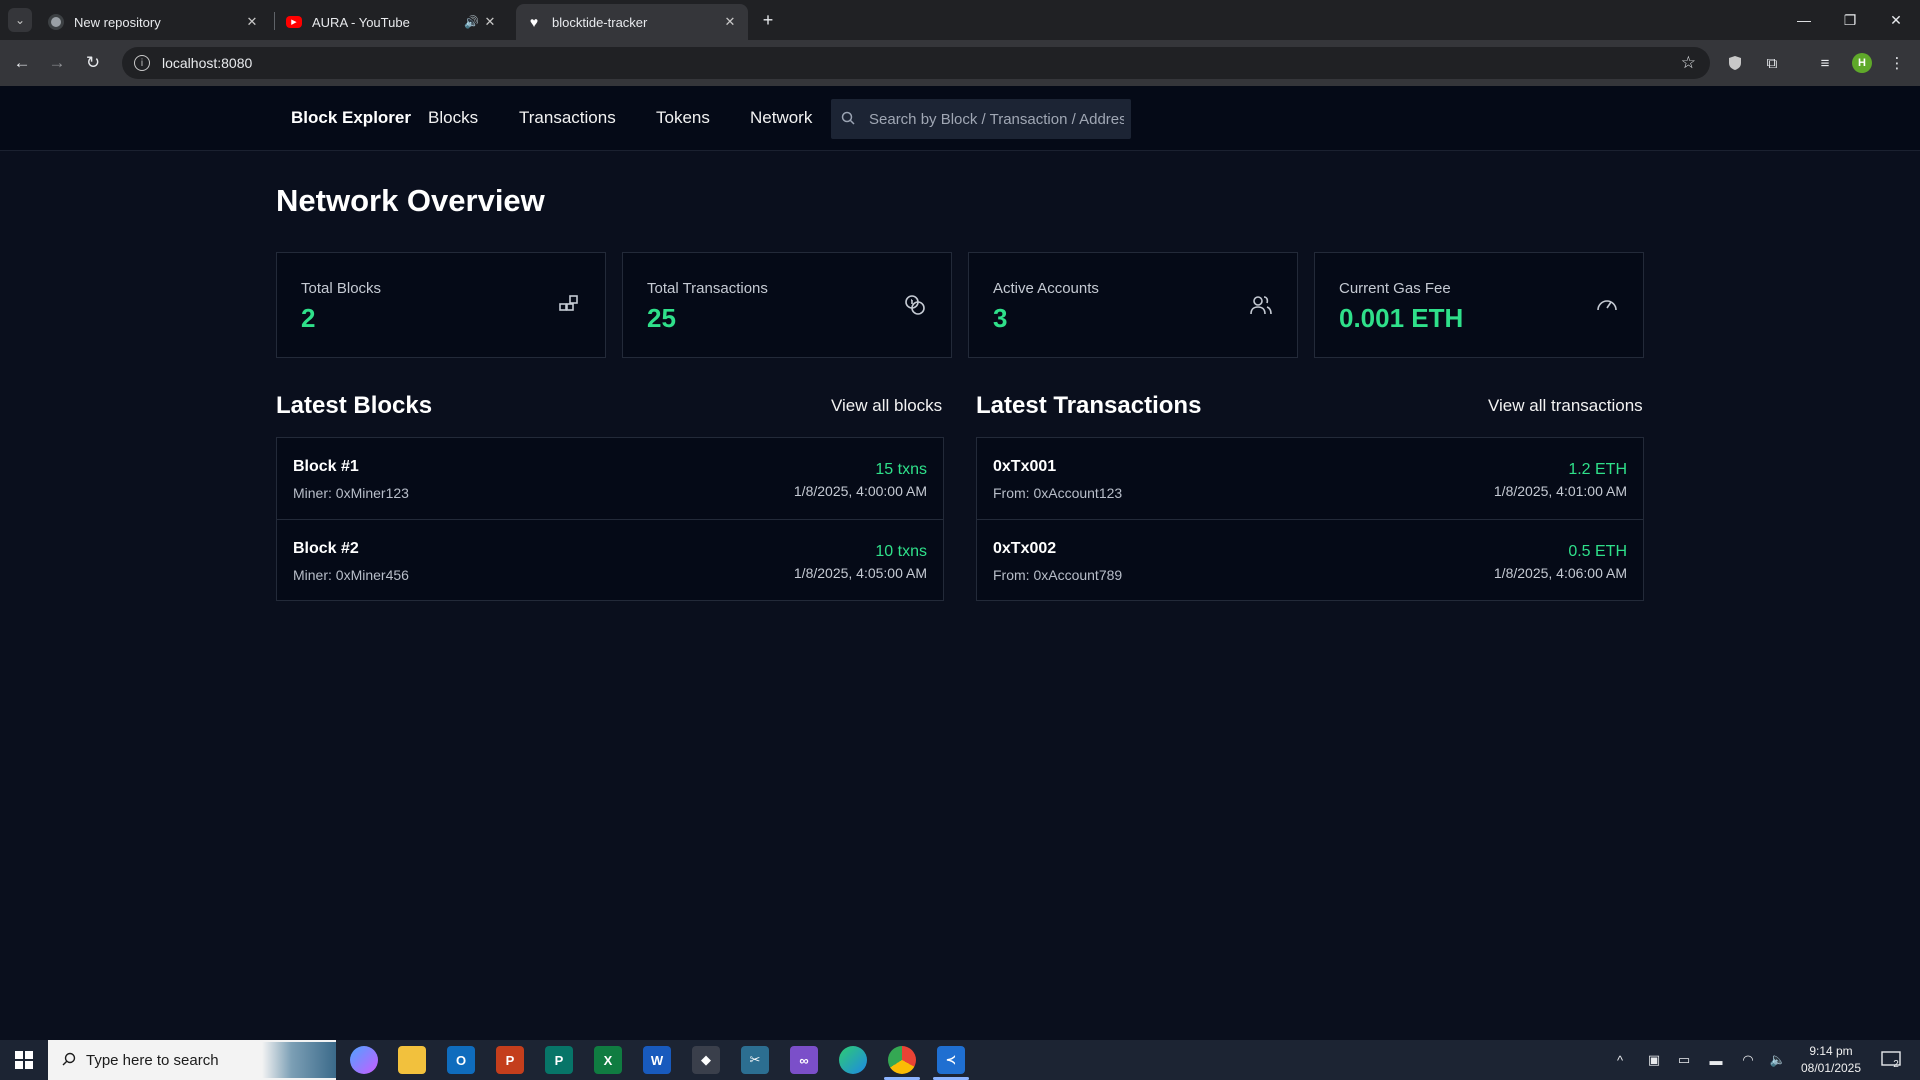  I want to click on browser-menu-icon: ⋮, so click(1897, 63).